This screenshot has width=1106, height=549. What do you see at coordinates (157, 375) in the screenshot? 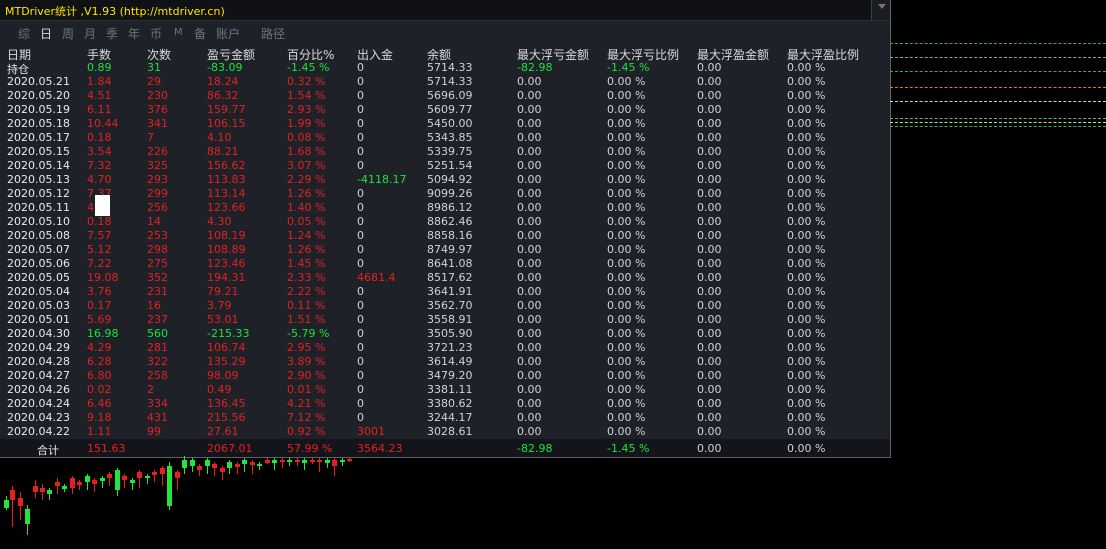
I see `cell-count: 258` at bounding box center [157, 375].